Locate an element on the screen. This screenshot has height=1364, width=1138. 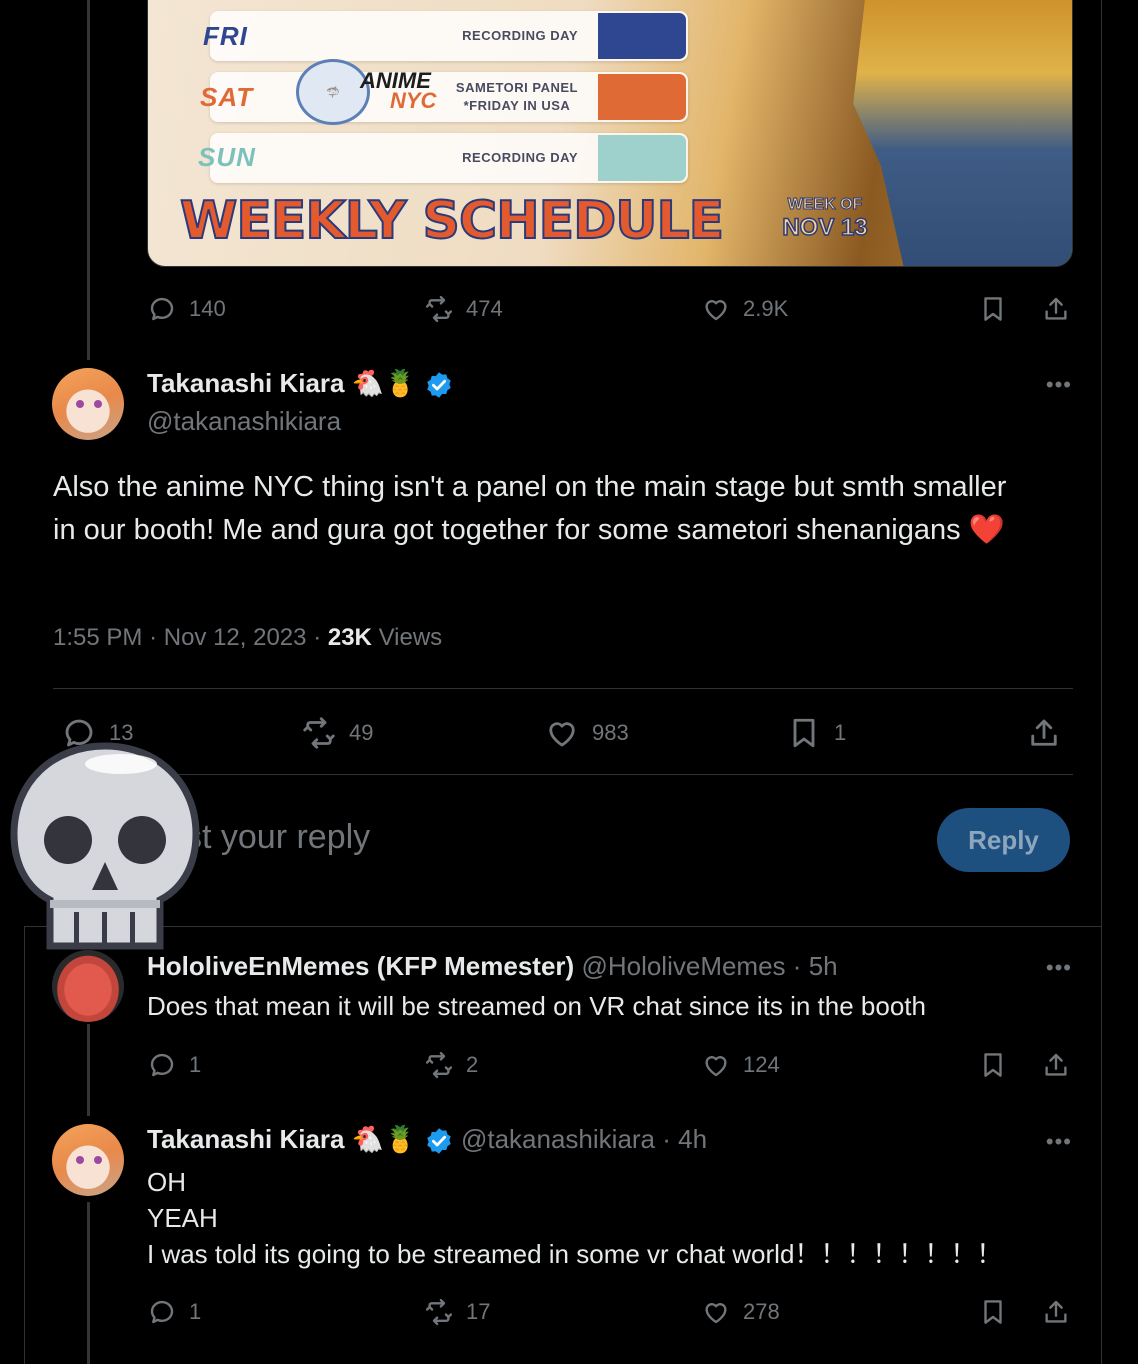
author-name: HololiveEnMemes (KFP Memester) is located at coordinates (360, 966).